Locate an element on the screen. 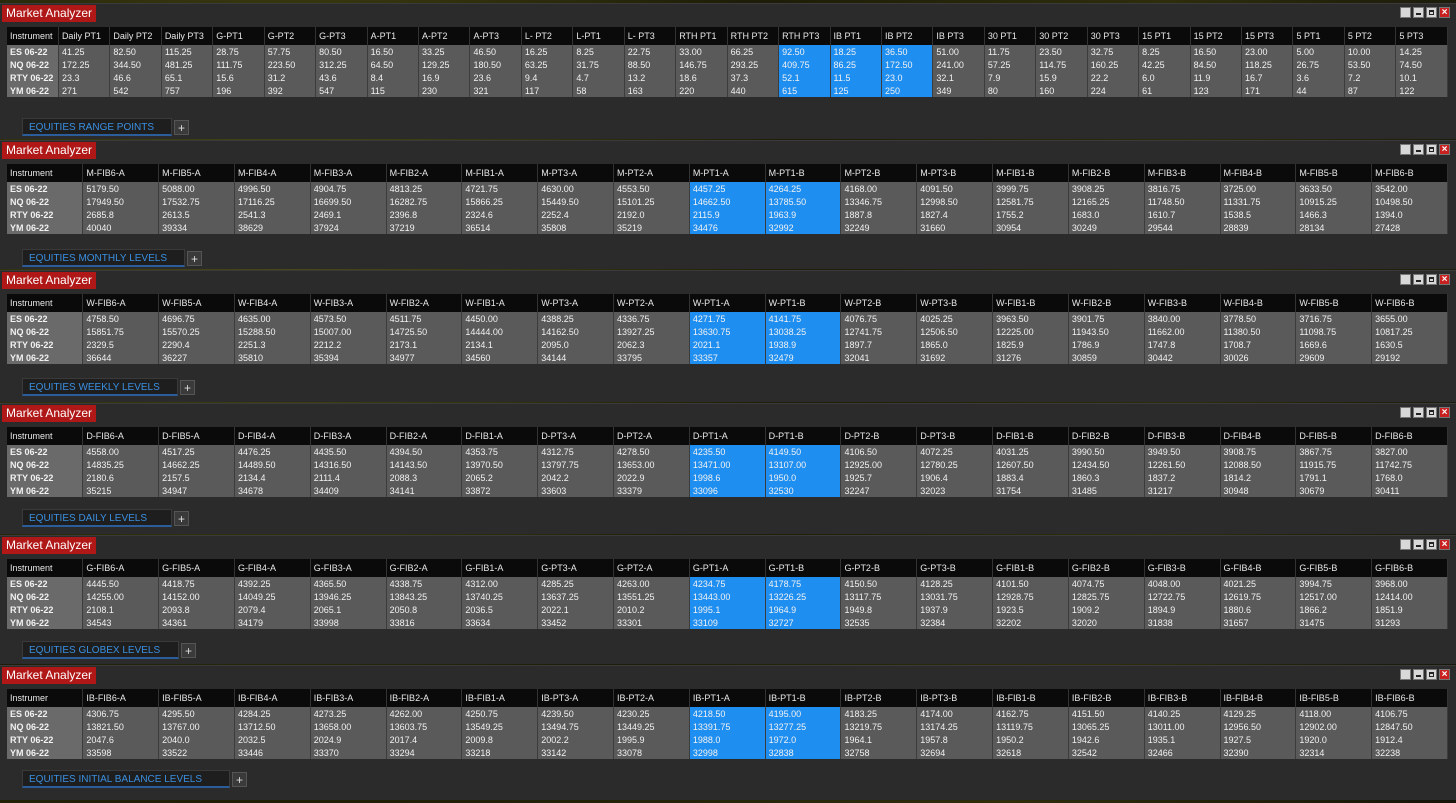  level-cell: 4511.75 is located at coordinates (424, 318).